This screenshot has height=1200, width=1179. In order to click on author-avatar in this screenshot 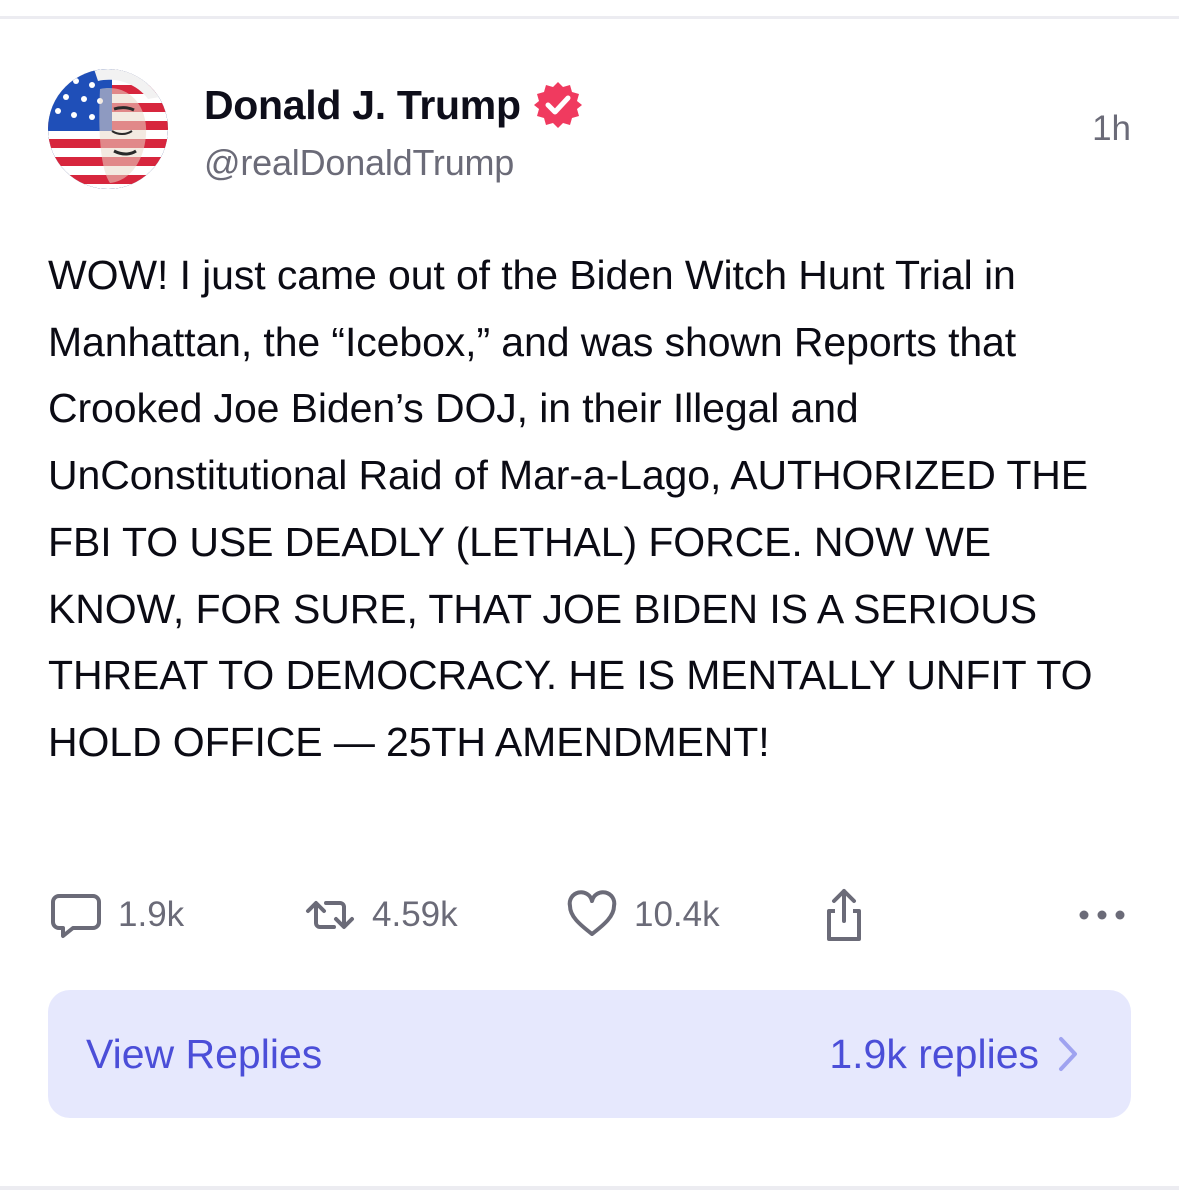, I will do `click(108, 129)`.